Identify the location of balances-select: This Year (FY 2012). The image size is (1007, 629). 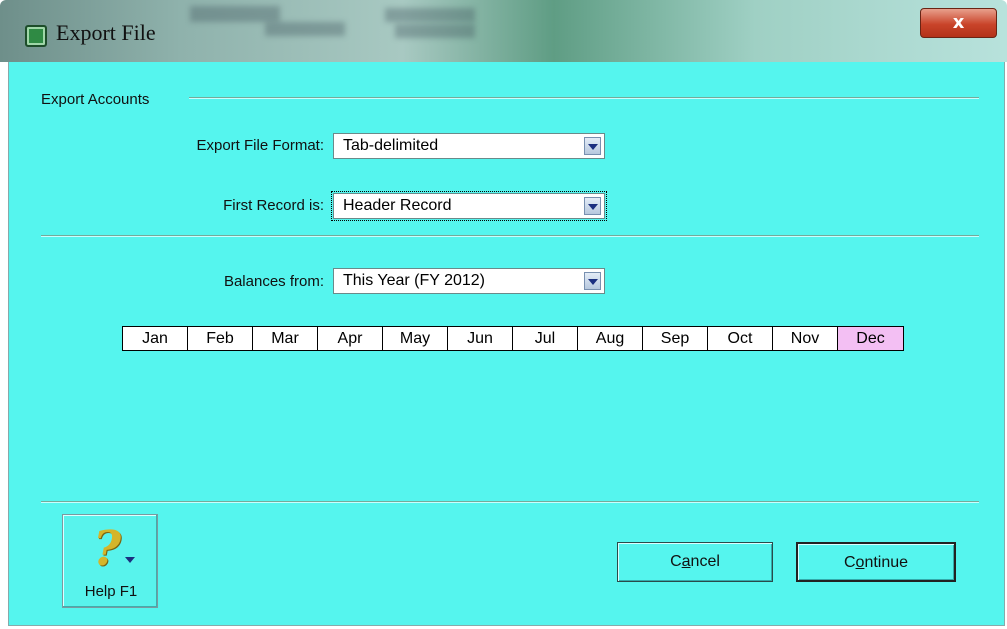
(469, 281).